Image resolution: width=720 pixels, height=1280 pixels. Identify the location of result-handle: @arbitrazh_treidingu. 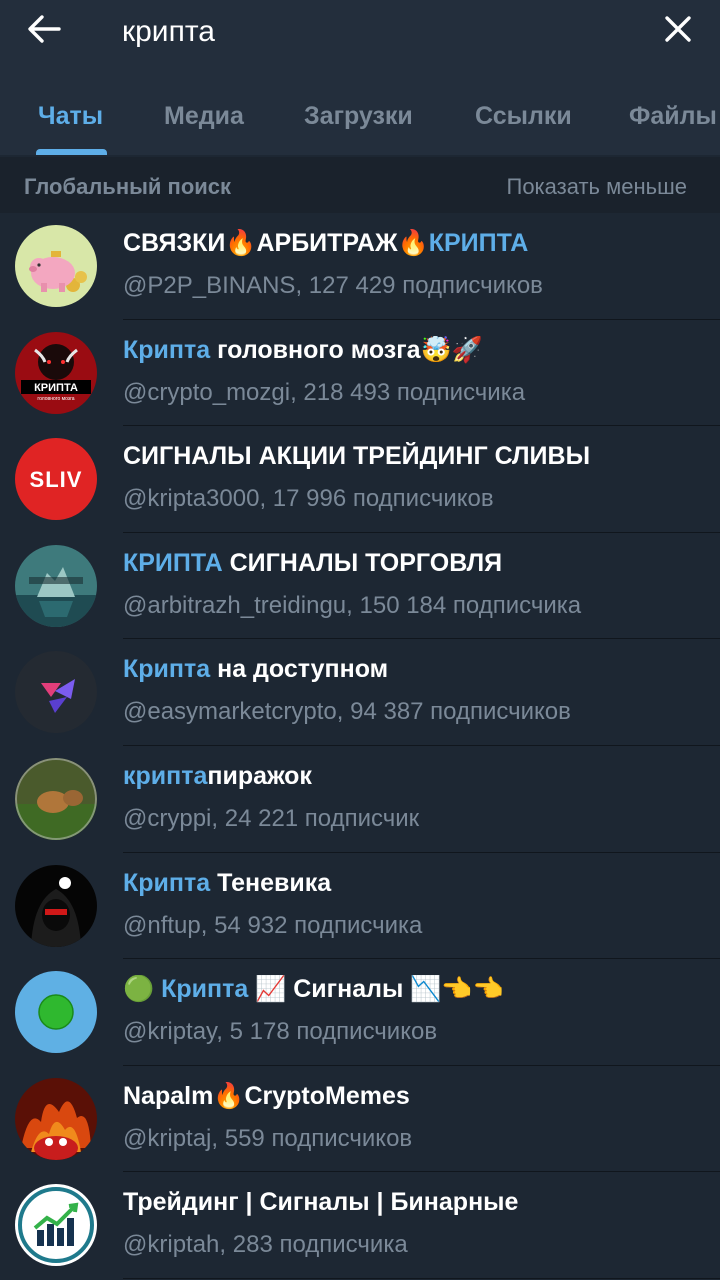
(235, 605).